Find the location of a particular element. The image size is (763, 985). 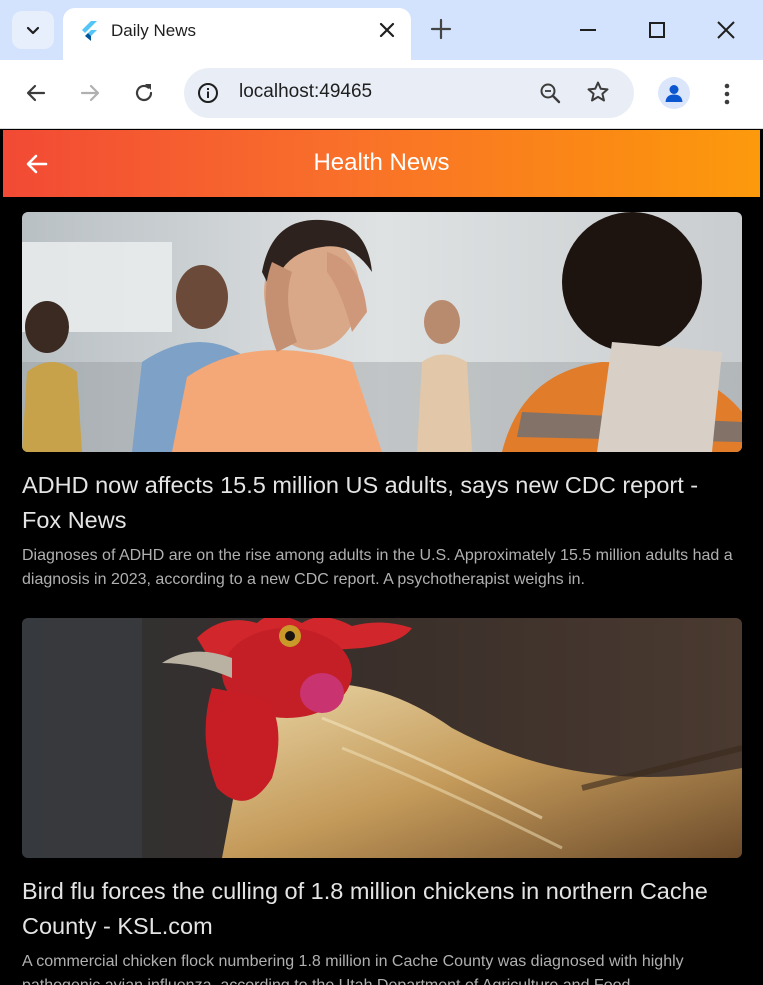

window-close-icon is located at coordinates (726, 30).